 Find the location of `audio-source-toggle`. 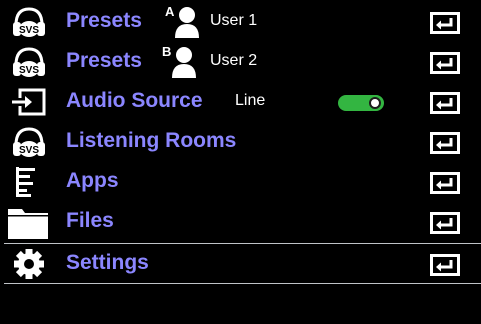

audio-source-toggle is located at coordinates (361, 103).